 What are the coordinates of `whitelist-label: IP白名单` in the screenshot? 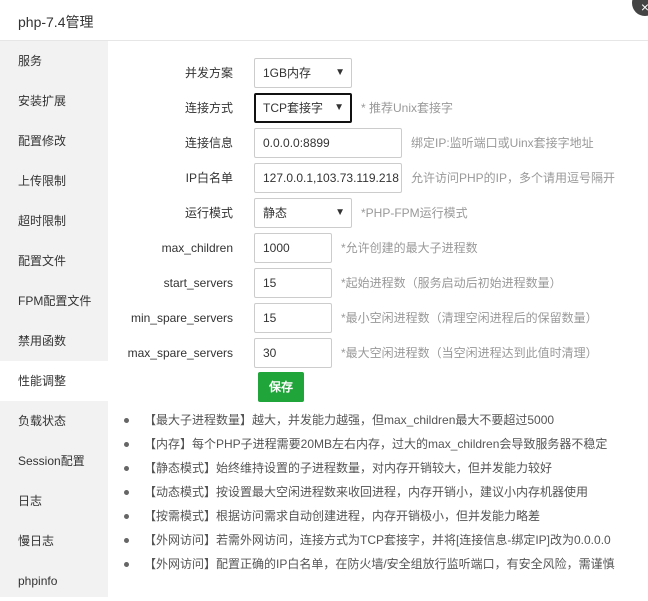 It's located at (209, 178).